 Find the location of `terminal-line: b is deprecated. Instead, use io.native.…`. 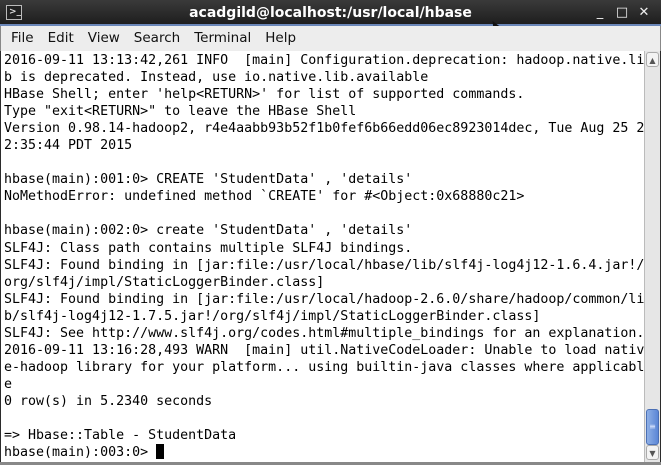

terminal-line: b is deprecated. Instead, use io.native.… is located at coordinates (216, 78).